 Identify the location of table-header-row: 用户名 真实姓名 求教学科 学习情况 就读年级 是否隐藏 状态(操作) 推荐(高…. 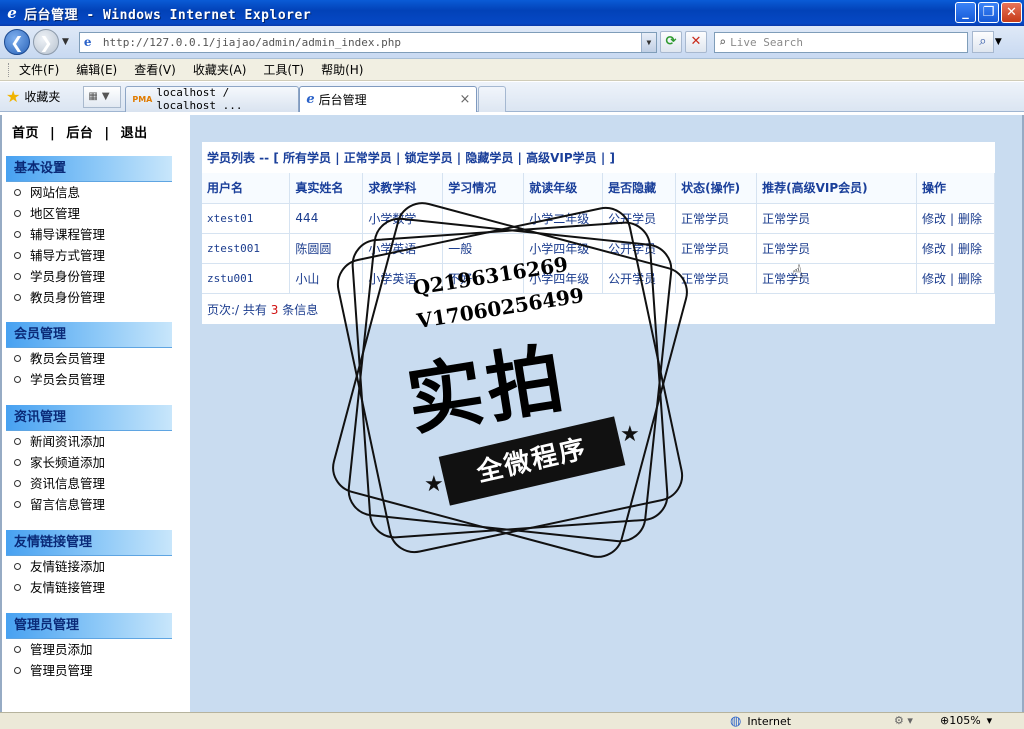
(599, 188).